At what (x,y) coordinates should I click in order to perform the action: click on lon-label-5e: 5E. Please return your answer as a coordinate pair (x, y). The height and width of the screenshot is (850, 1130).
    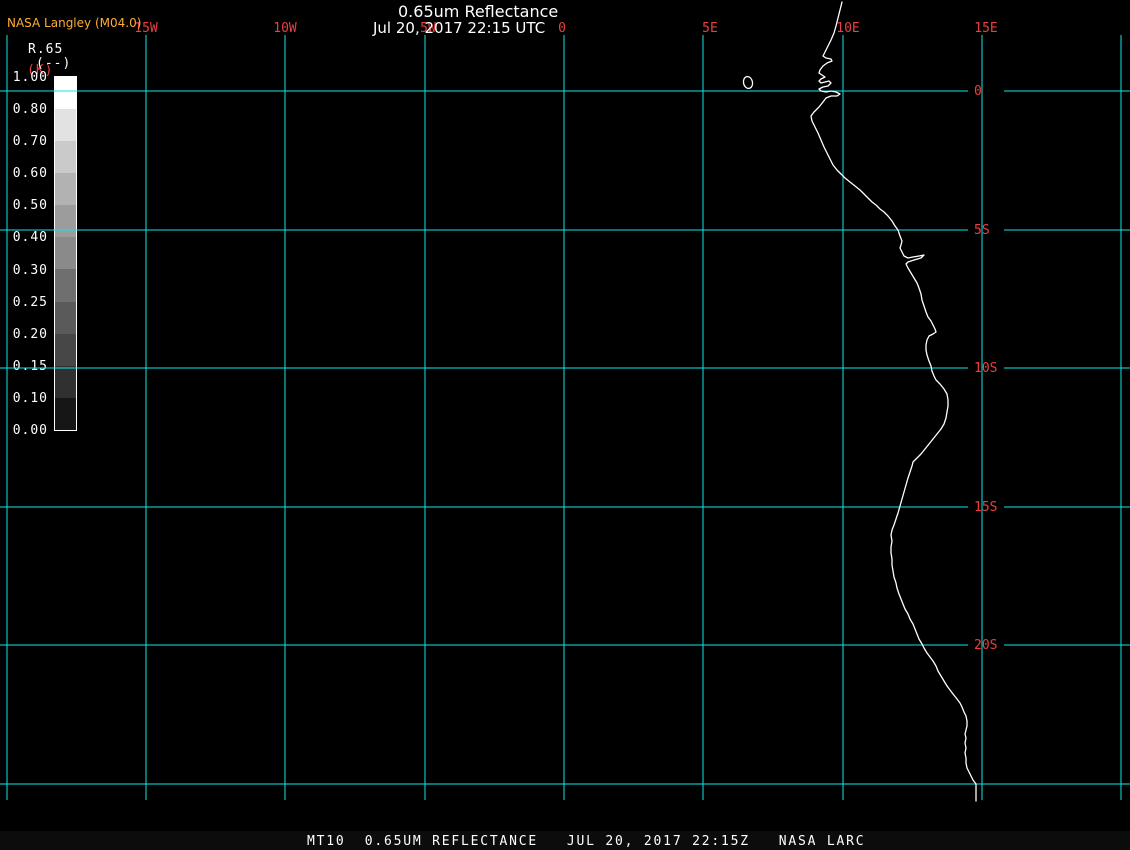
    Looking at the image, I should click on (710, 28).